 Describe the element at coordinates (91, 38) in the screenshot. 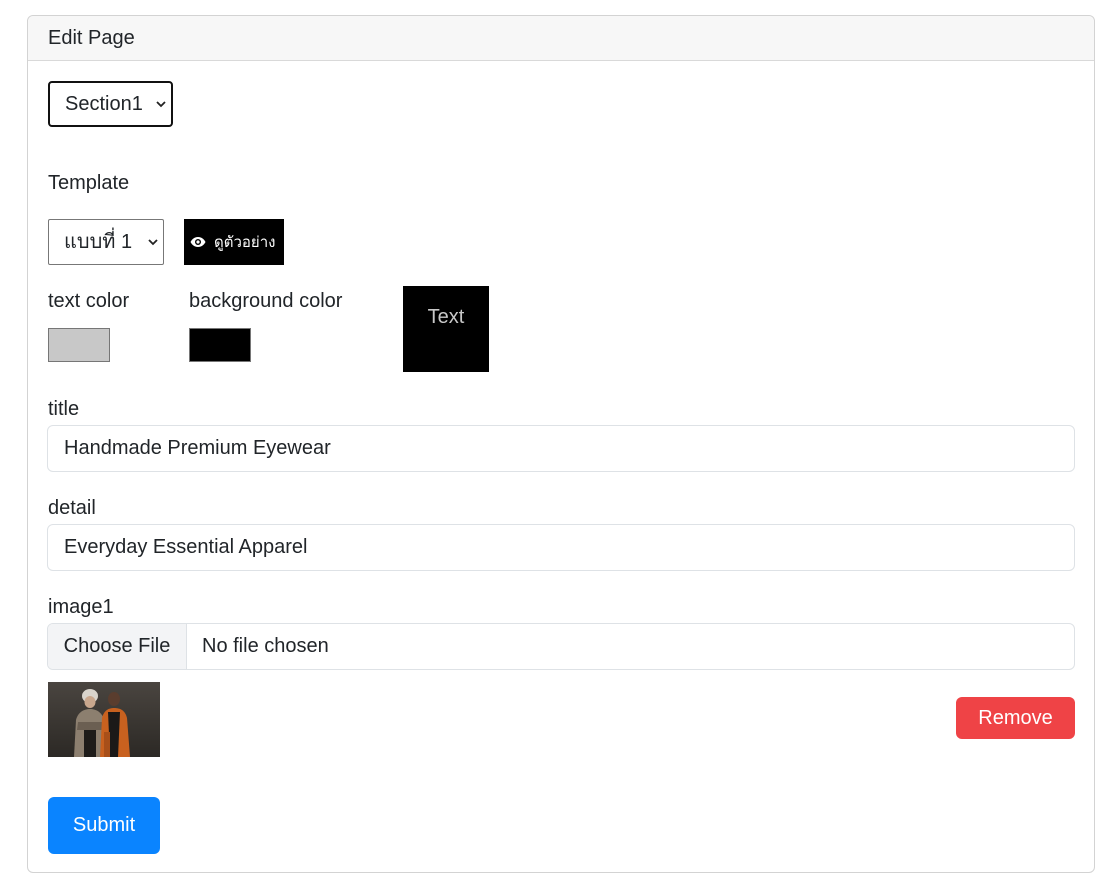

I see `page-title: Edit Page` at that location.